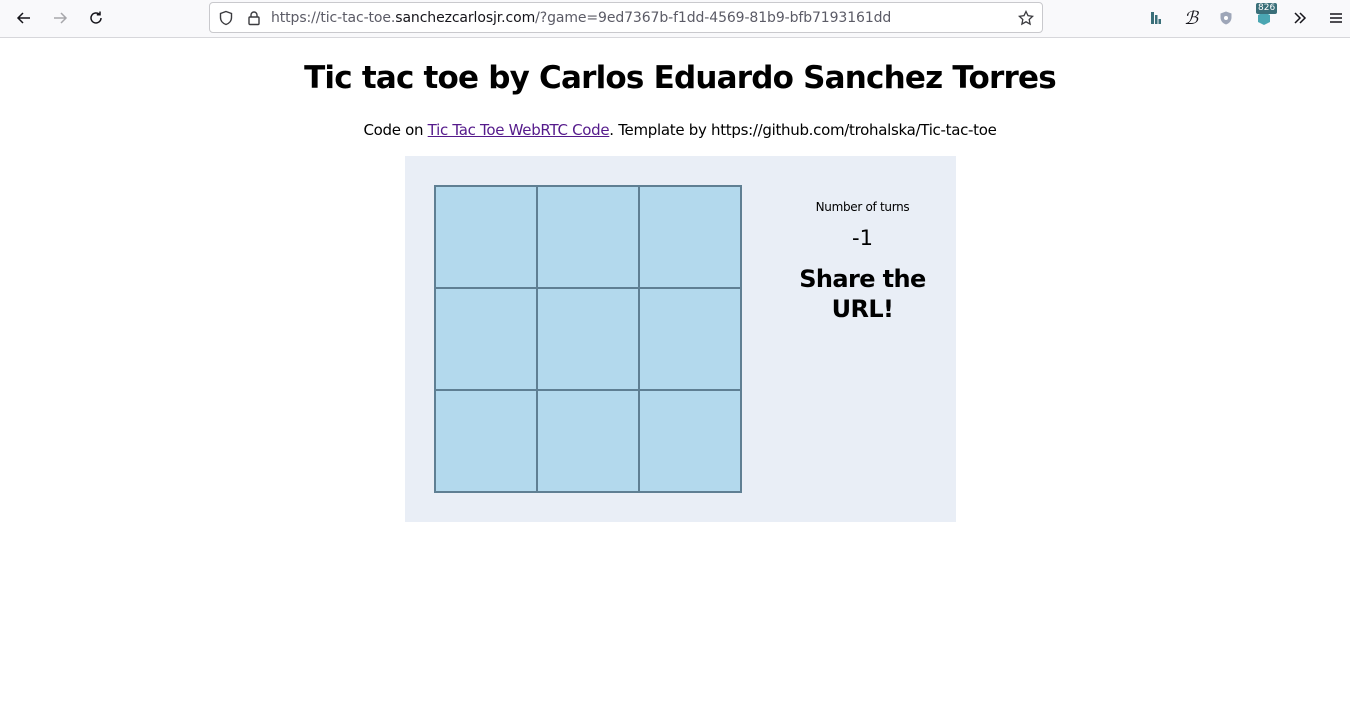 The width and height of the screenshot is (1350, 716). I want to click on back-button, so click(24, 18).